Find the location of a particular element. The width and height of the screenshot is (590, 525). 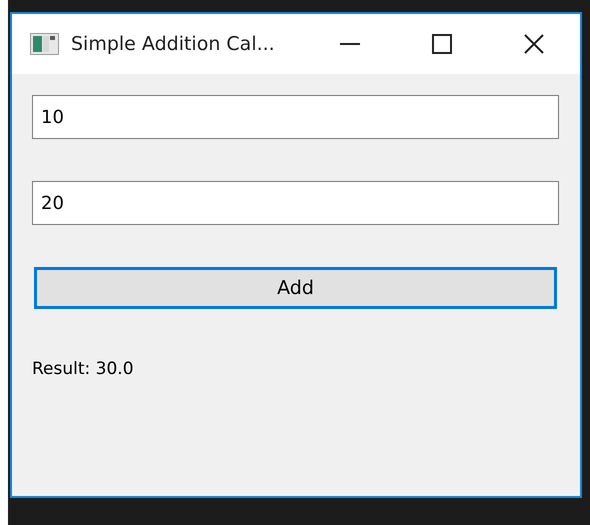

number-field: 10 is located at coordinates (295, 117).